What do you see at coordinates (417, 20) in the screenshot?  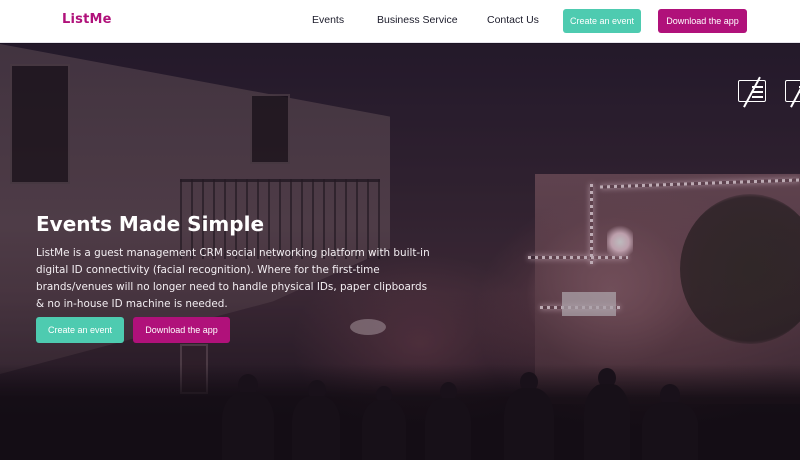 I see `nav-link-business-service: Business Service` at bounding box center [417, 20].